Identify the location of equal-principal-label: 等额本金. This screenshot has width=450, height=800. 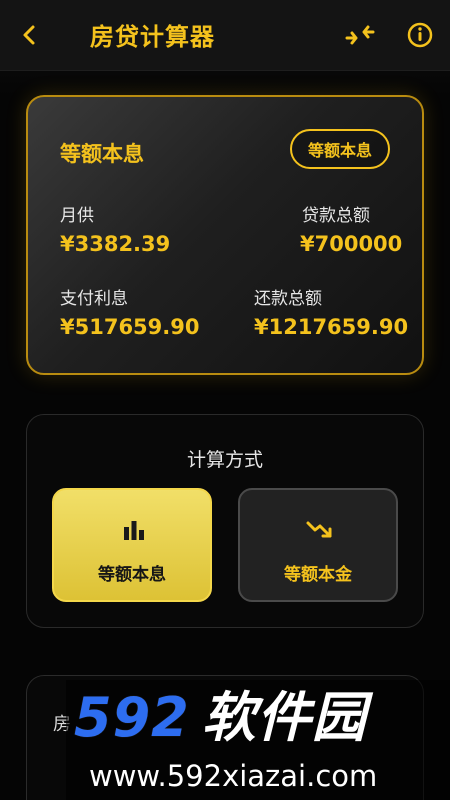
(318, 575).